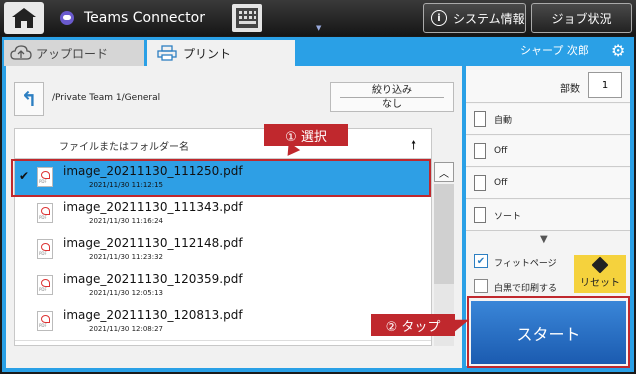 This screenshot has height=374, width=636. I want to click on file-name: image_20211130_120359.pdf, so click(153, 279).